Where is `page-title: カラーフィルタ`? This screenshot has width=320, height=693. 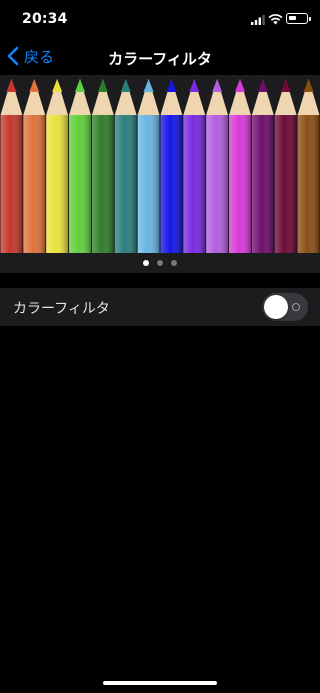 page-title: カラーフィルタ is located at coordinates (160, 59).